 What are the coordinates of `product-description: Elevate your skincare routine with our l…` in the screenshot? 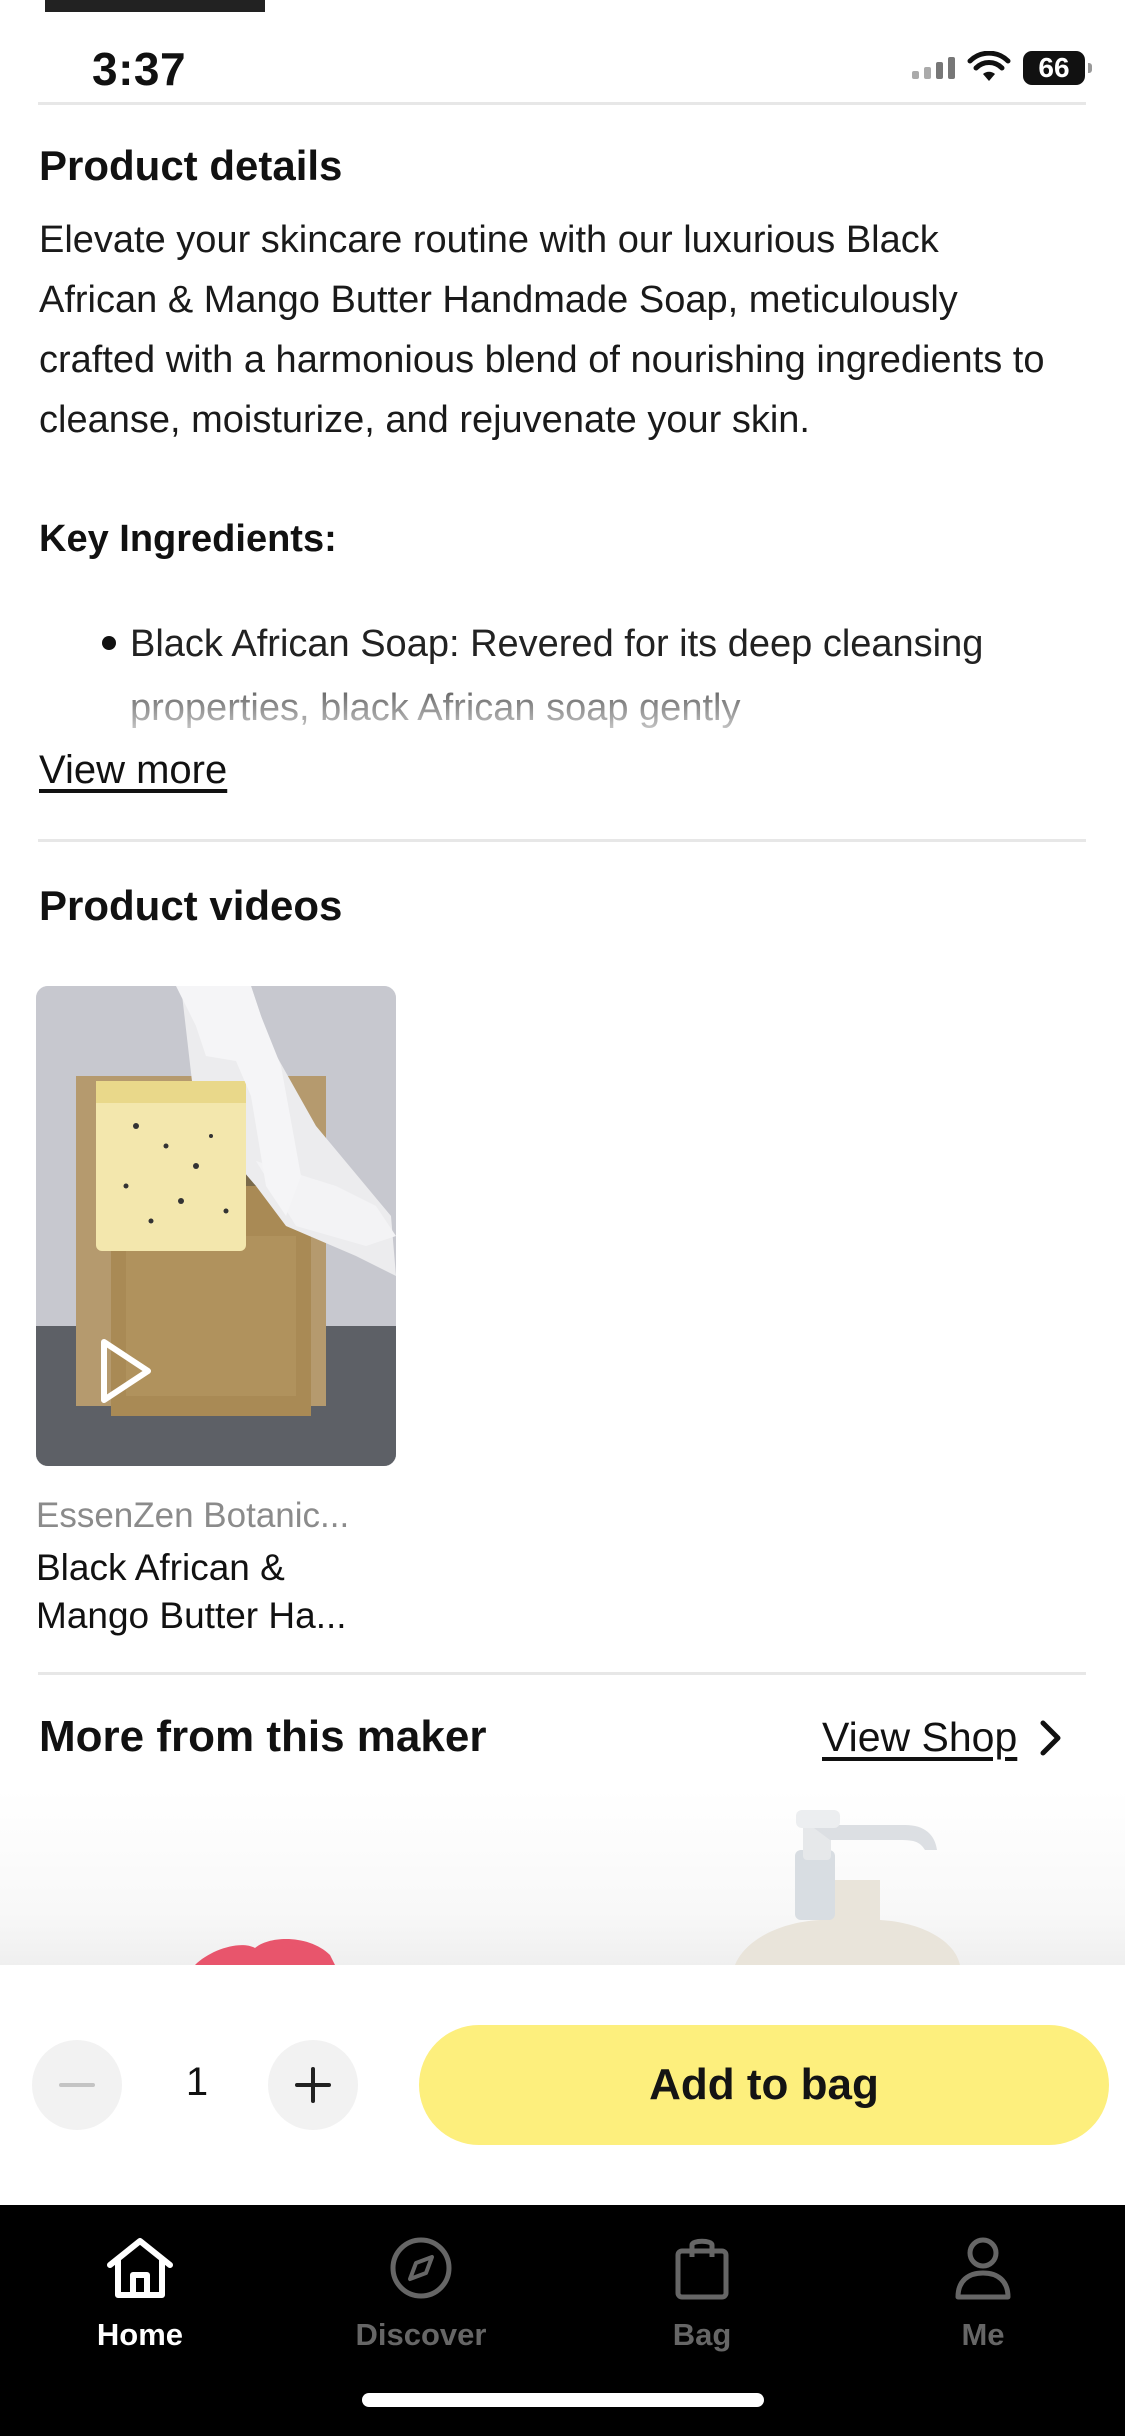 It's located at (542, 330).